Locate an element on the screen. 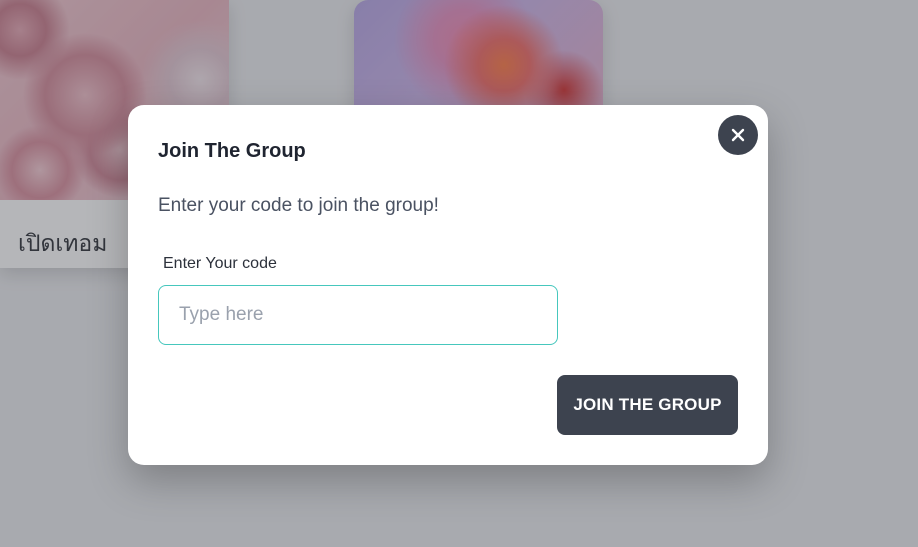 This screenshot has width=918, height=547. close-icon is located at coordinates (738, 135).